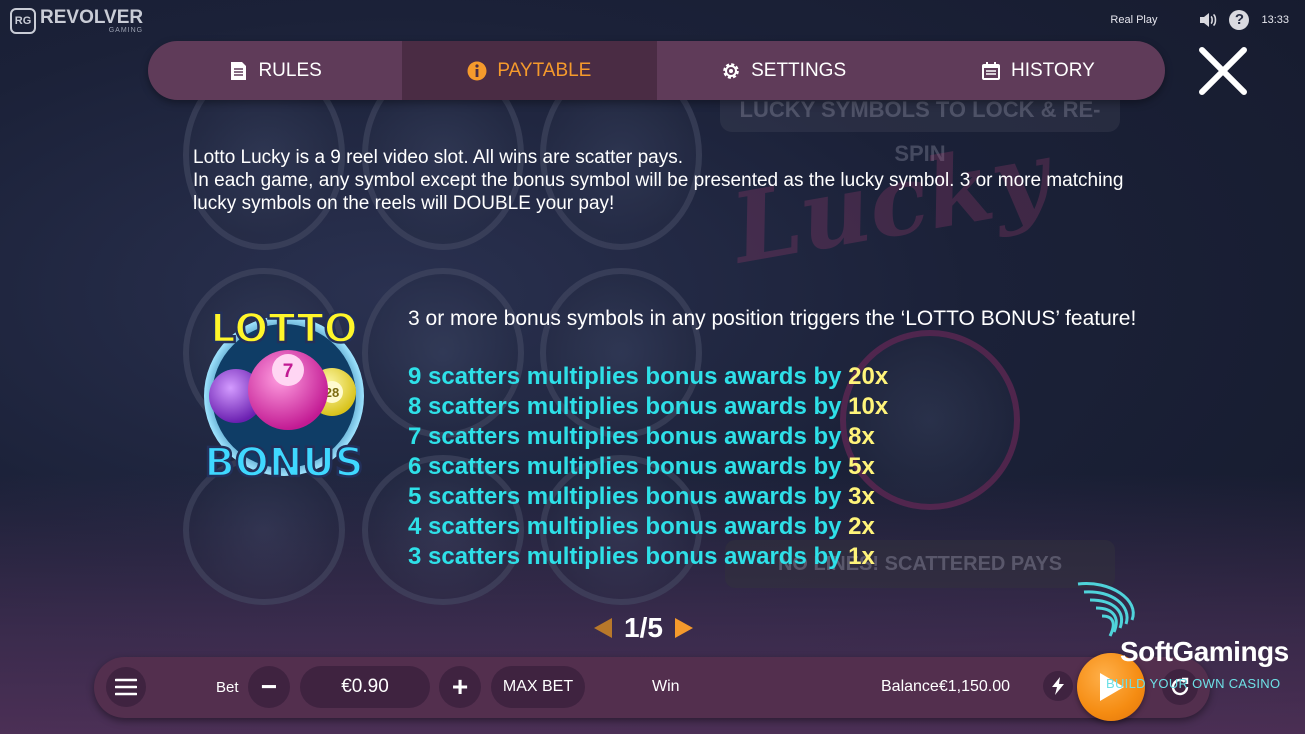 The width and height of the screenshot is (1305, 734). What do you see at coordinates (731, 71) in the screenshot?
I see `gear-icon` at bounding box center [731, 71].